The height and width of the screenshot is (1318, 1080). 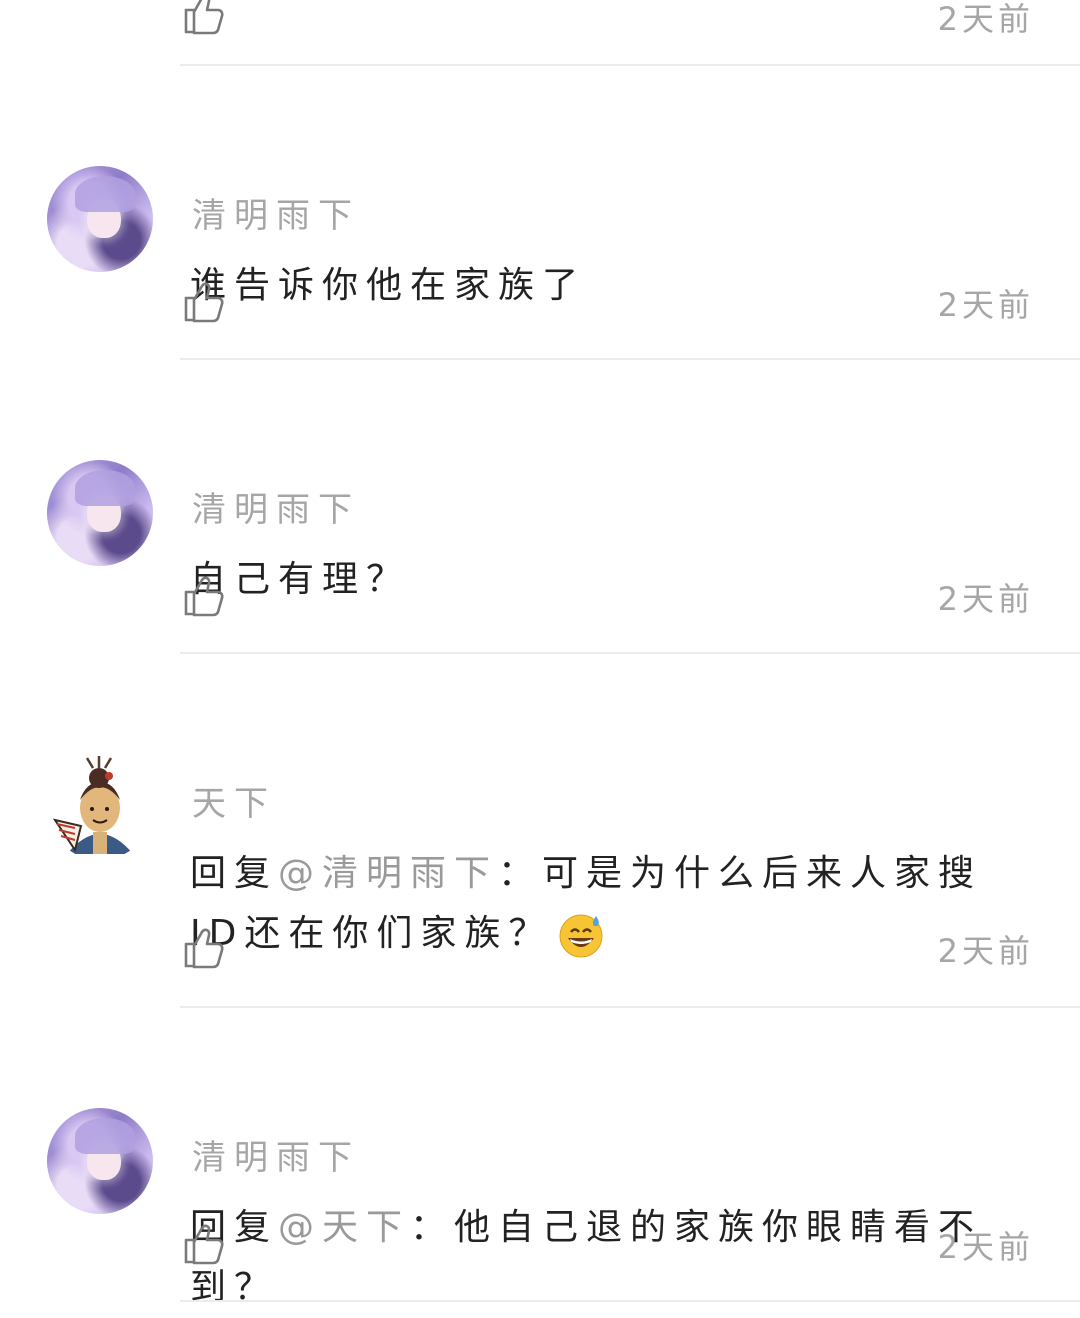 I want to click on mention-link: @清明雨下, so click(x=388, y=873).